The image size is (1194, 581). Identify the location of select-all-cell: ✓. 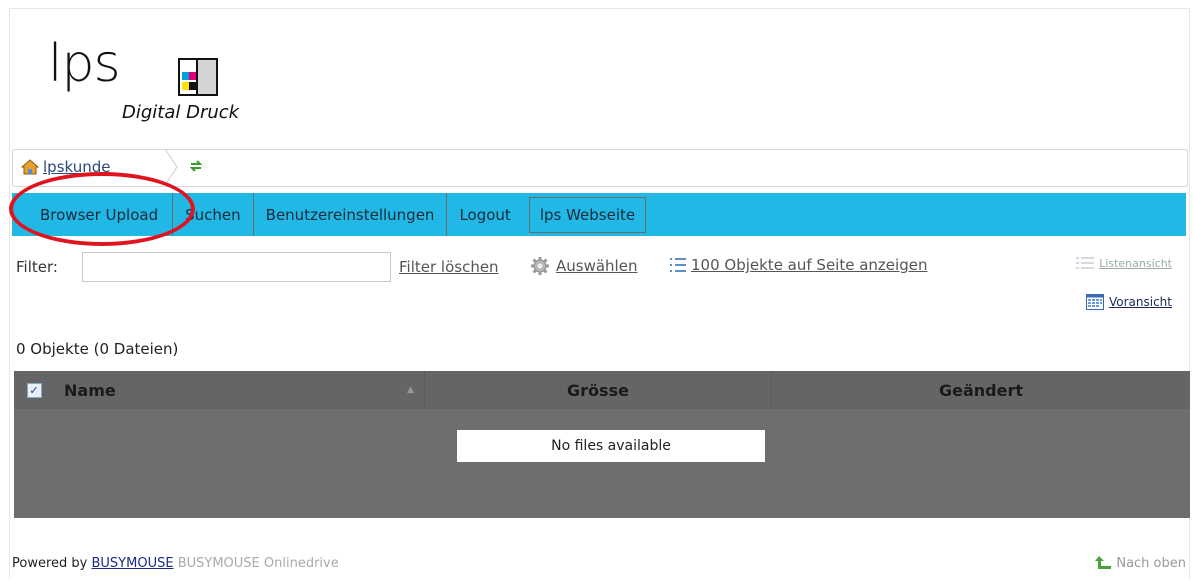
(34, 390).